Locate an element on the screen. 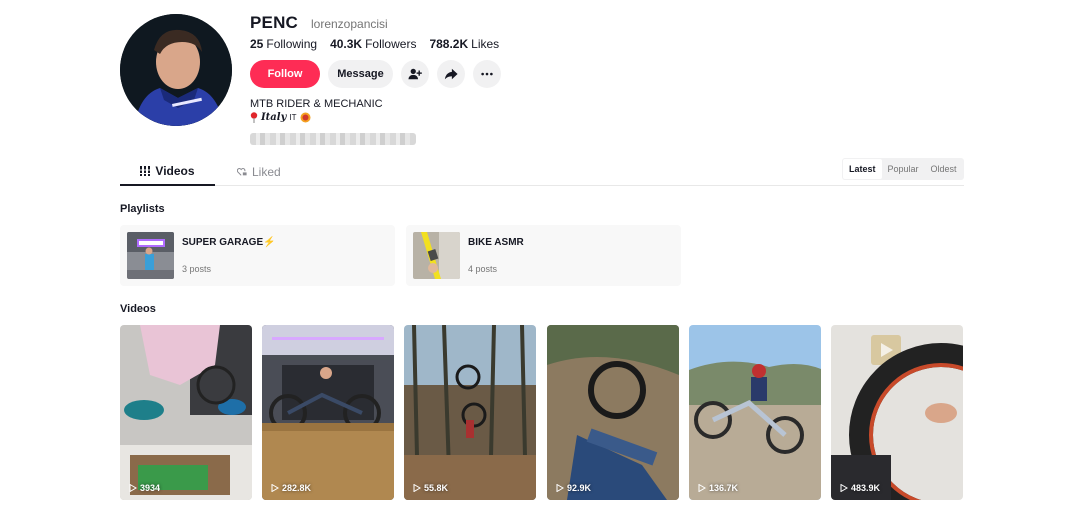 This screenshot has height=506, width=1080. following-stat: 25 Following is located at coordinates (283, 44).